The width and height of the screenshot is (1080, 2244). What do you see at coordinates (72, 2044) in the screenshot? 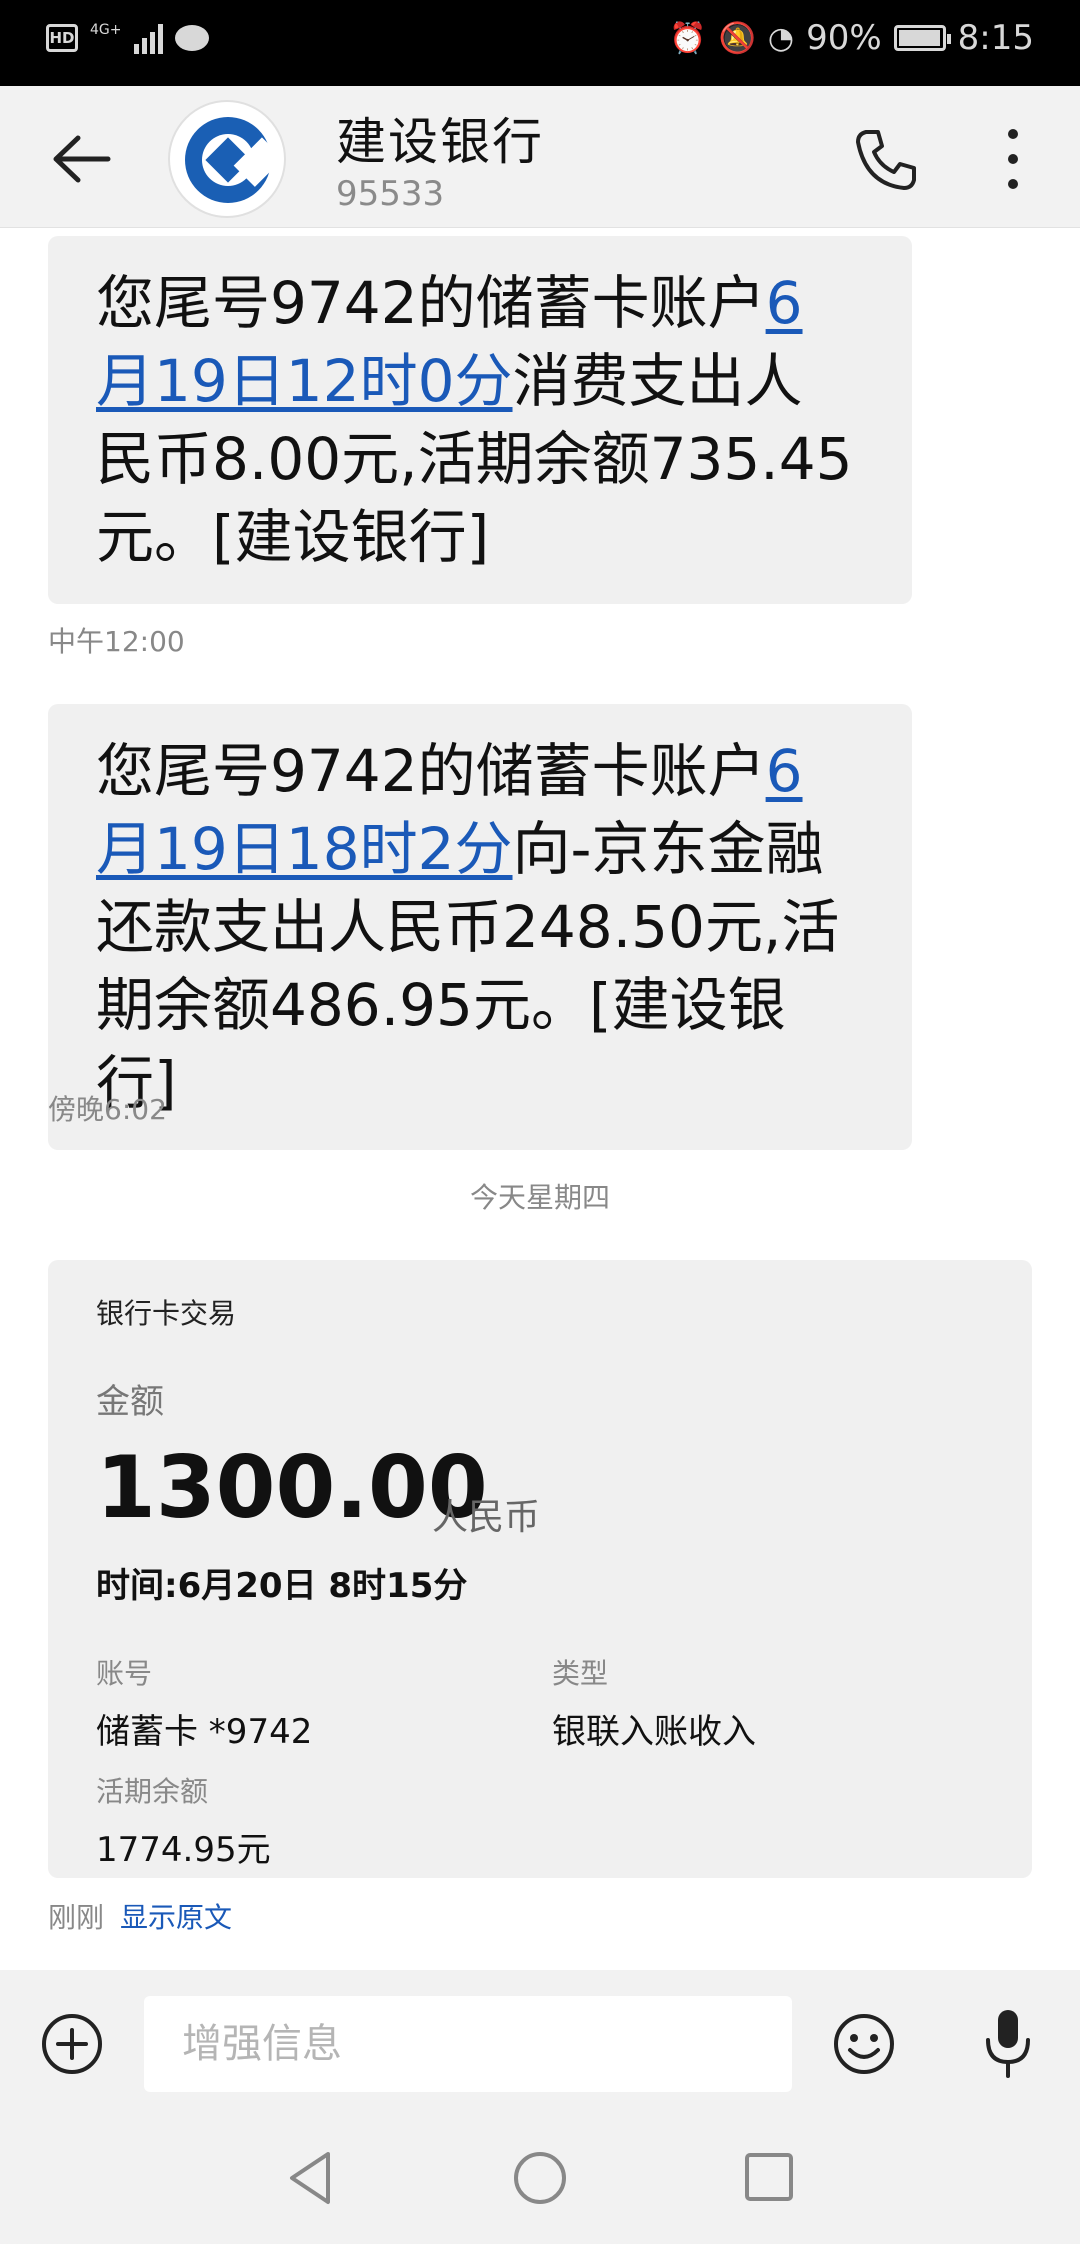
I see `add-icon` at bounding box center [72, 2044].